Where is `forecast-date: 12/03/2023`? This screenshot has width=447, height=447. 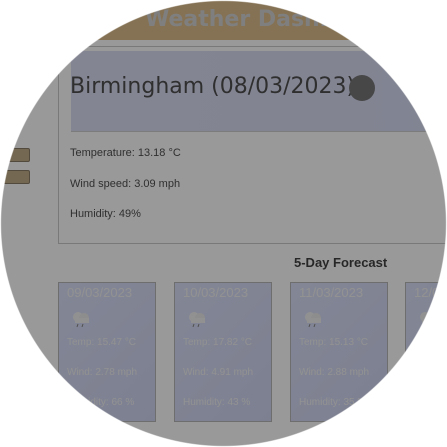 forecast-date: 12/03/2023 is located at coordinates (430, 292).